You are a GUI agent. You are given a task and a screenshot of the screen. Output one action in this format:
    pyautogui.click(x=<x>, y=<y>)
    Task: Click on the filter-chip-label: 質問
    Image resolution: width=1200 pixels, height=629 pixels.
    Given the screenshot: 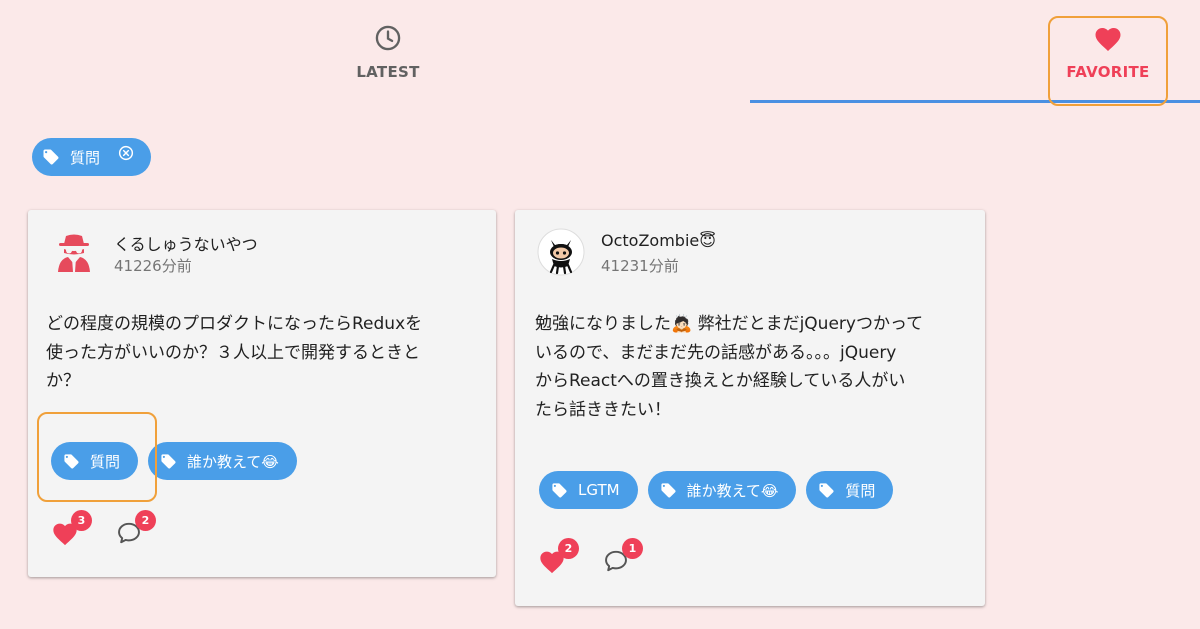 What is the action you would take?
    pyautogui.click(x=85, y=157)
    